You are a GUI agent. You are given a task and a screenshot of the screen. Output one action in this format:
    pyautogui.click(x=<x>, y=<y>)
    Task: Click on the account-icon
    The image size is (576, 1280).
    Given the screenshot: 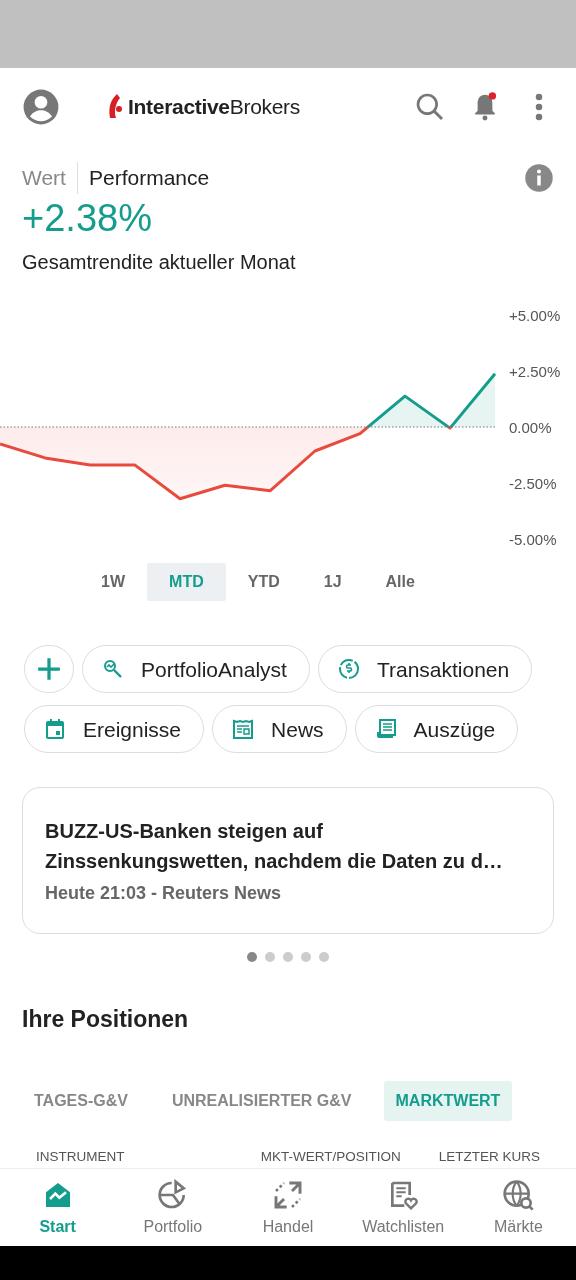 What is the action you would take?
    pyautogui.click(x=41, y=107)
    